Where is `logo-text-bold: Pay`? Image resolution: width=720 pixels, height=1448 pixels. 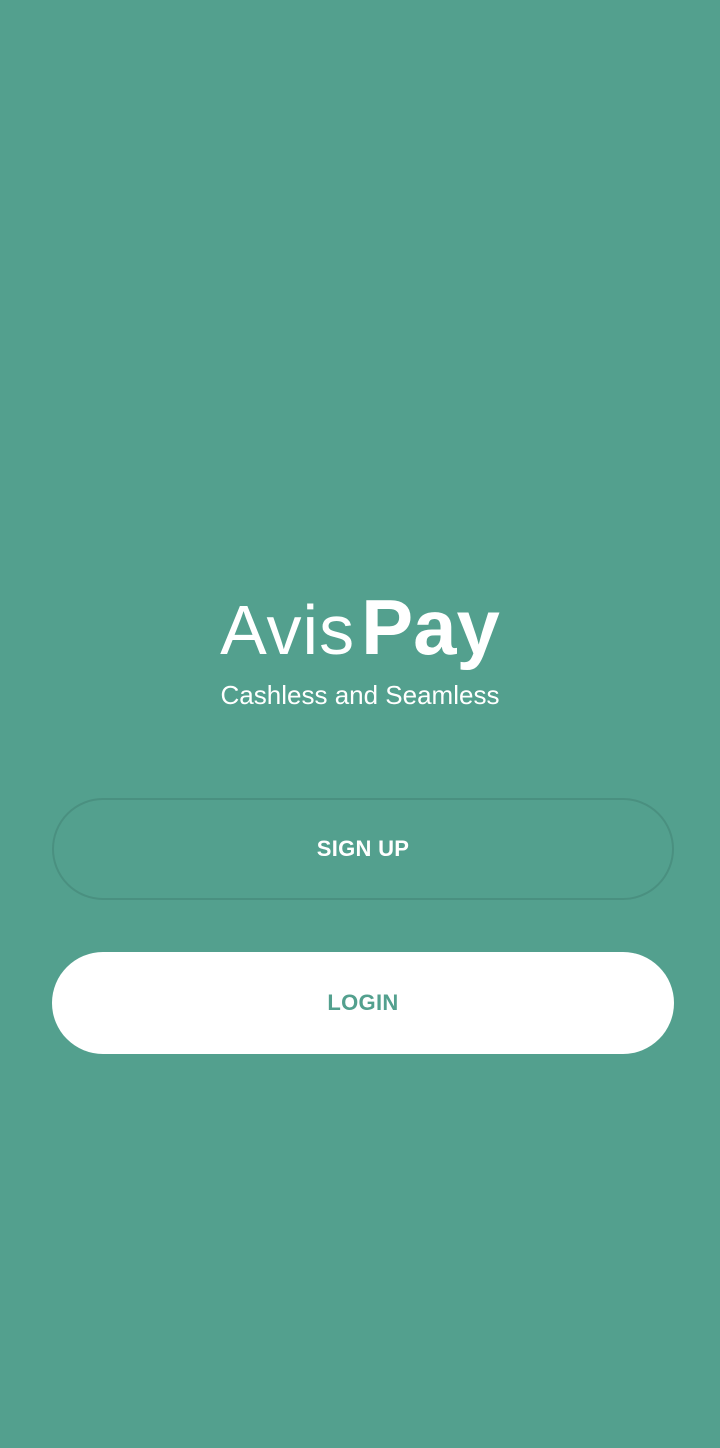 logo-text-bold: Pay is located at coordinates (430, 627).